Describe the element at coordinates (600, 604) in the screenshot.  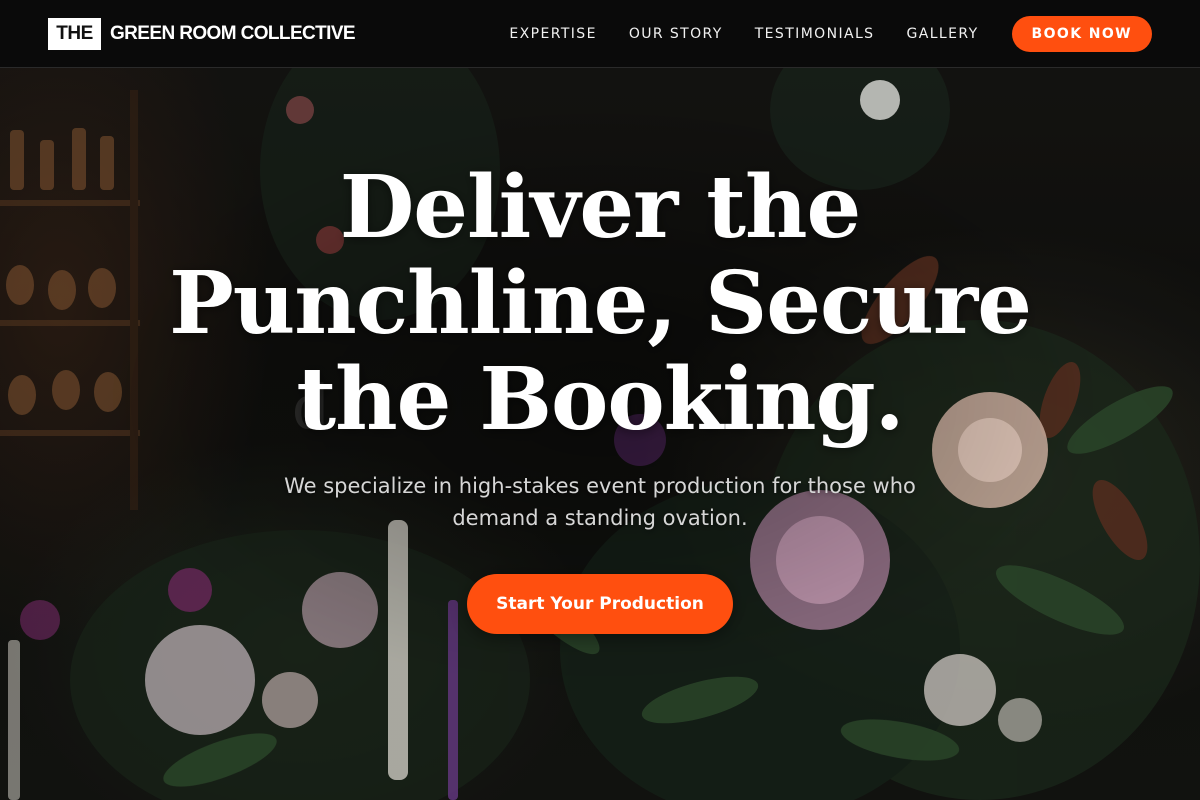
I see `start-production-button: Start Your Production` at that location.